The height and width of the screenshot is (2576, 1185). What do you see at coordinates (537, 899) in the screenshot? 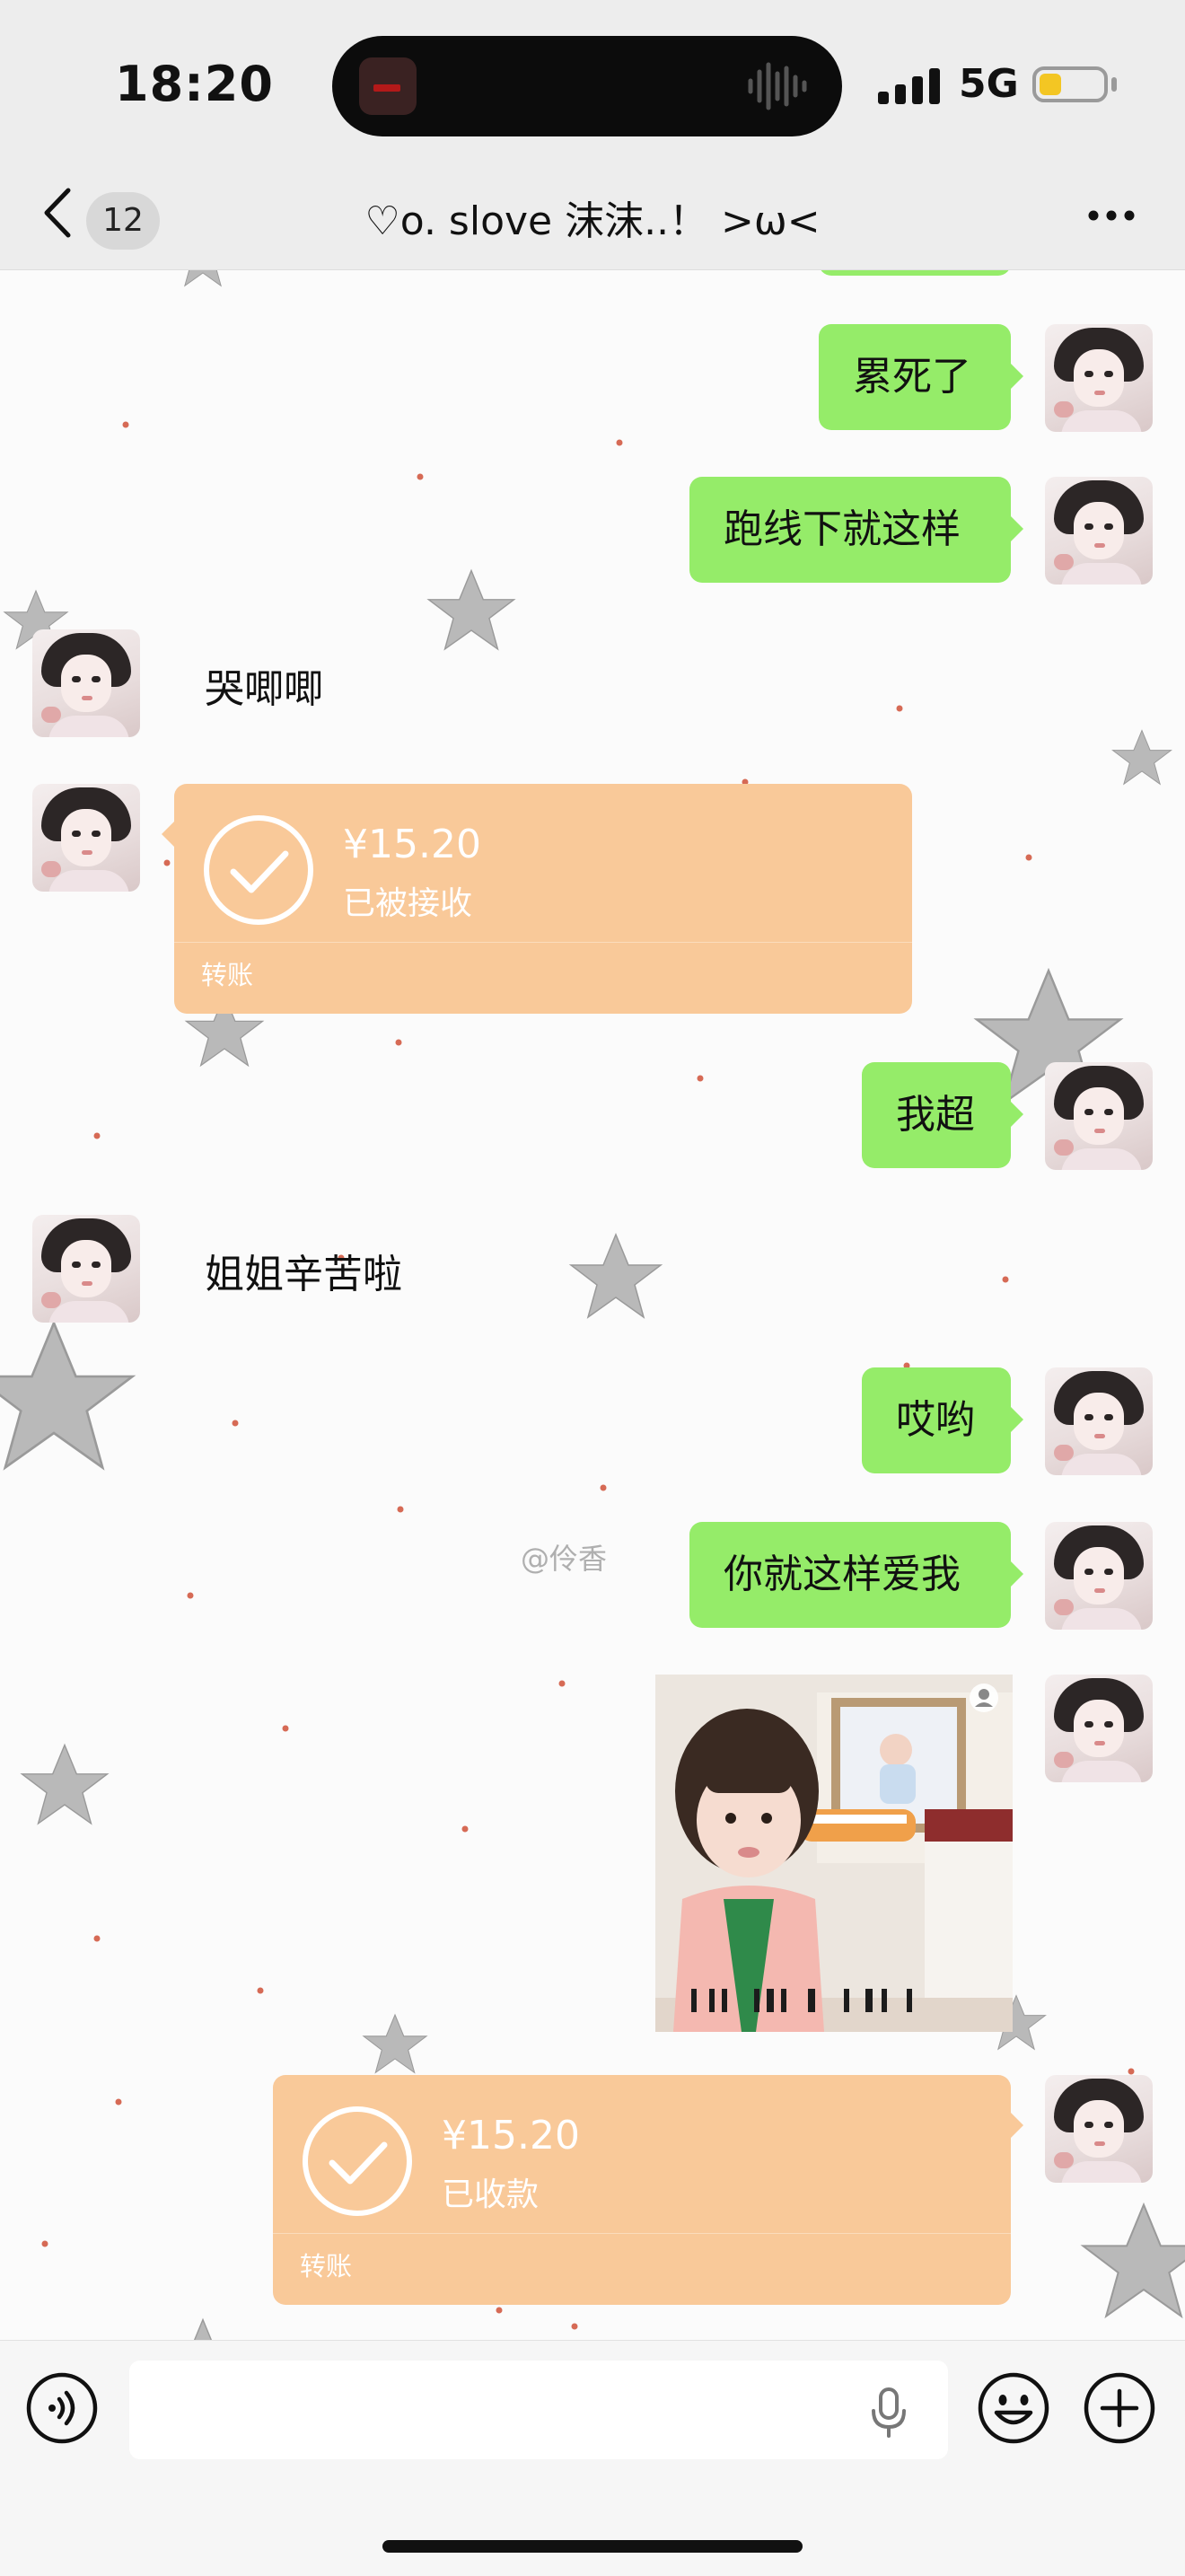
I see `transfer-card-incoming: ¥15.20 已被接收 转账` at bounding box center [537, 899].